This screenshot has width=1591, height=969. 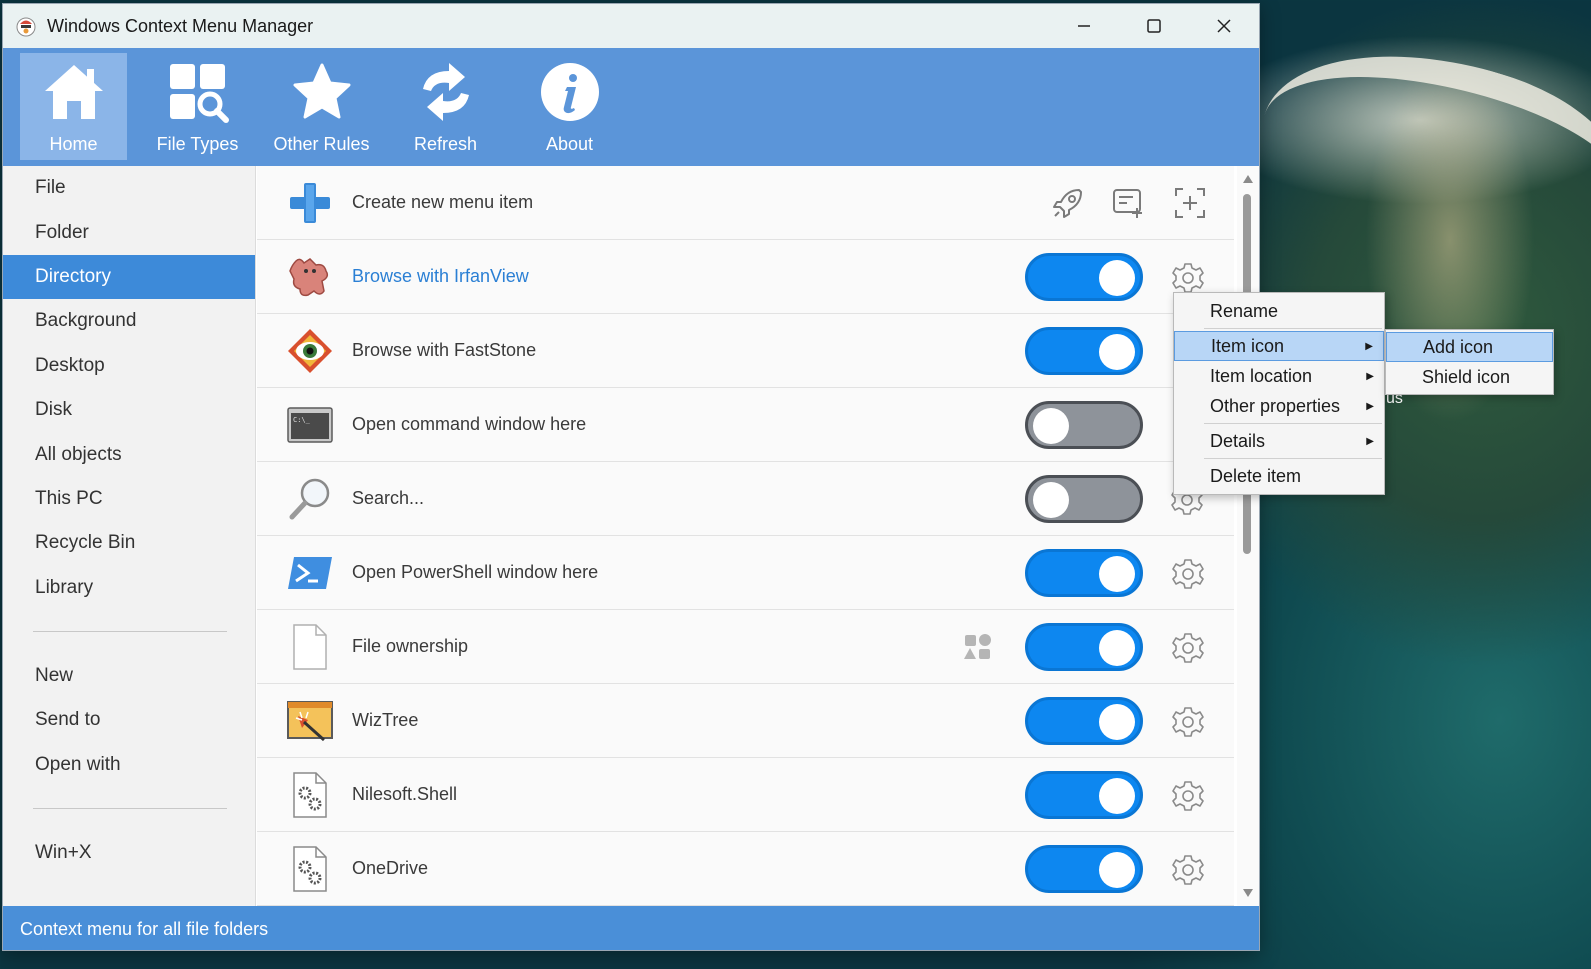 I want to click on menu-item-item-location: Item location ▶, so click(x=1279, y=376).